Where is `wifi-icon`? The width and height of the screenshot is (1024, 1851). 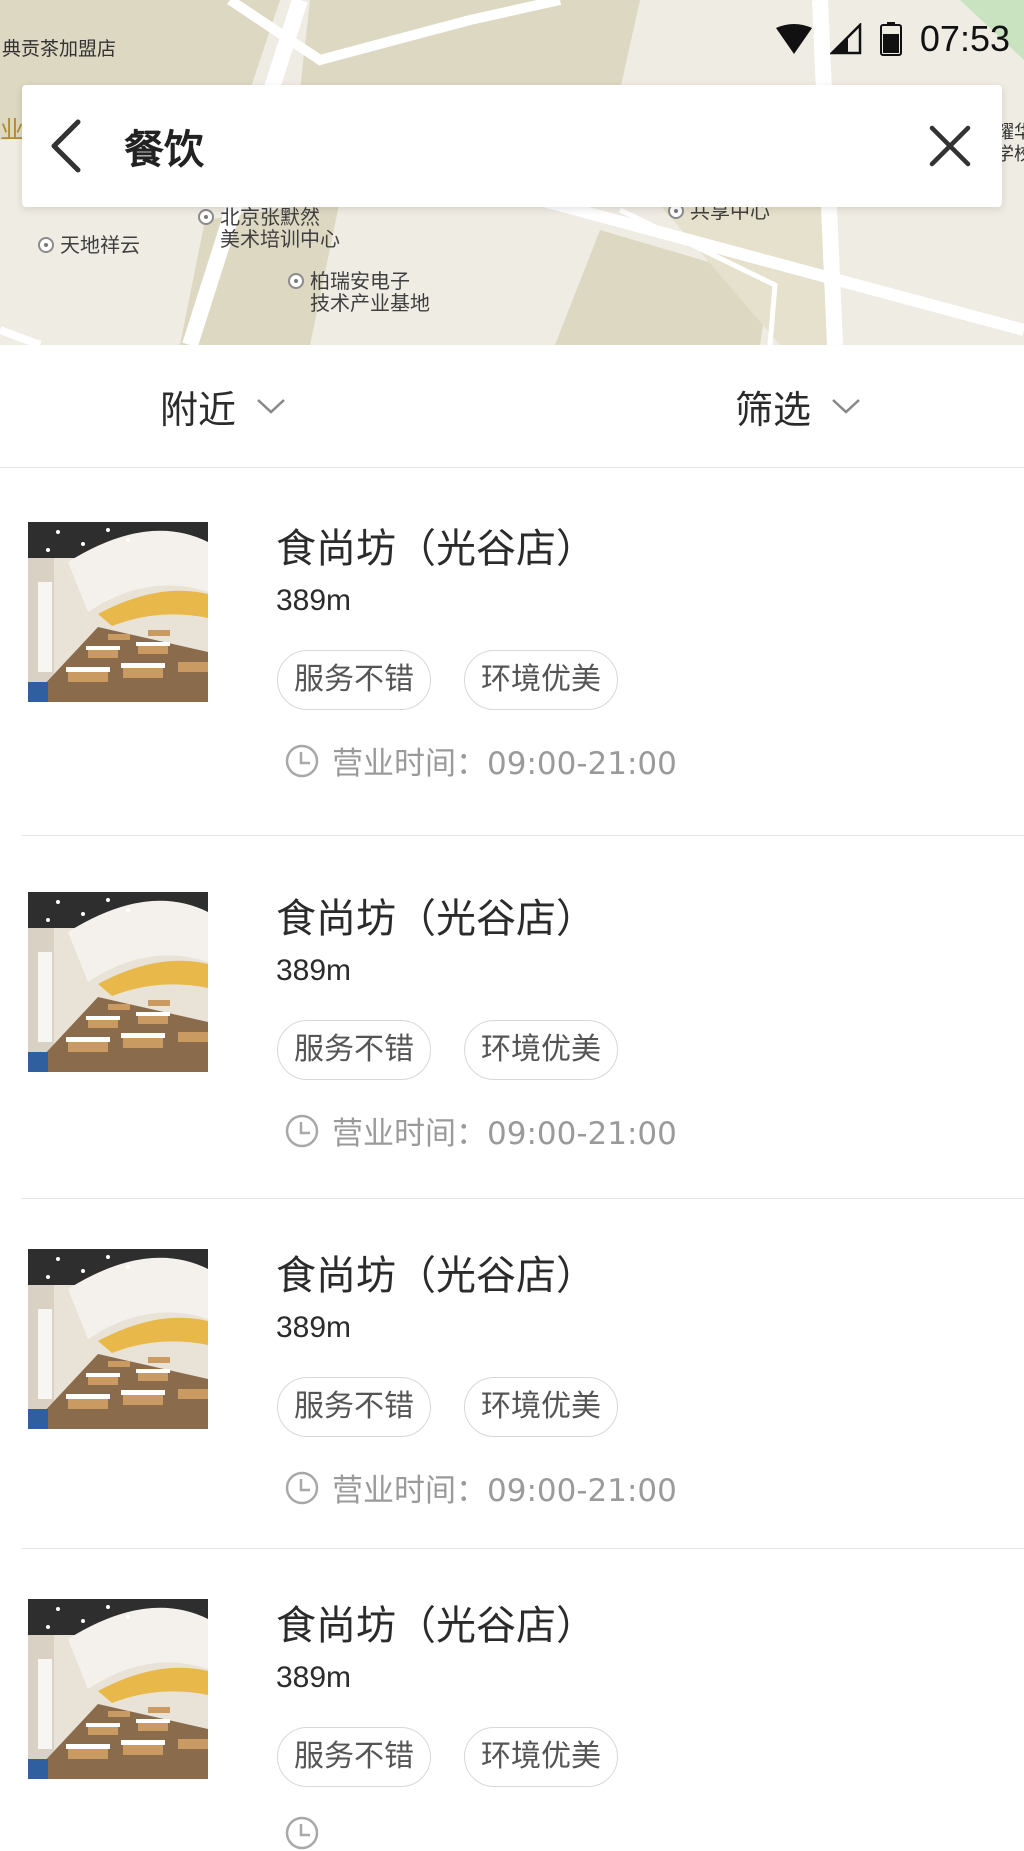
wifi-icon is located at coordinates (793, 39).